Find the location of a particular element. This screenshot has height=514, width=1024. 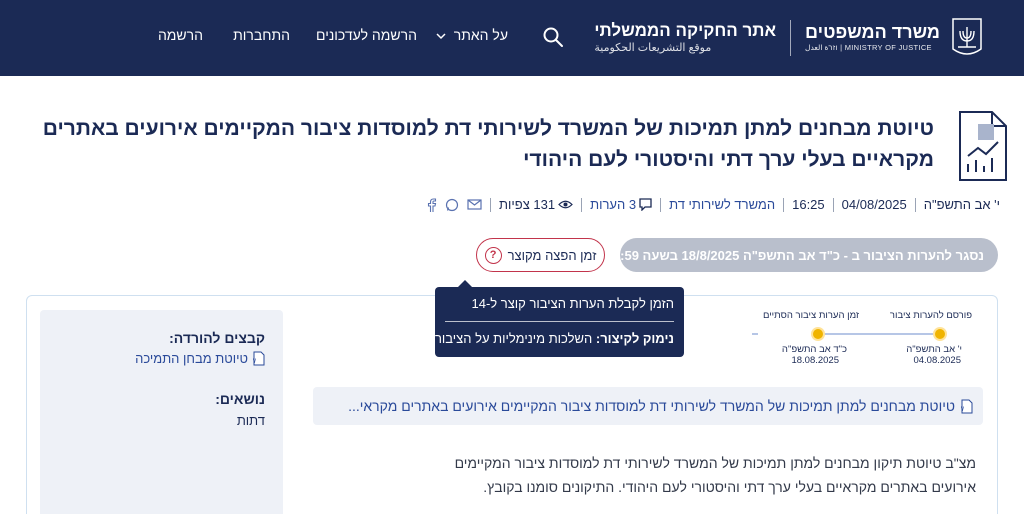

short-time-label: זמן הפצה מקוצר is located at coordinates (552, 255).